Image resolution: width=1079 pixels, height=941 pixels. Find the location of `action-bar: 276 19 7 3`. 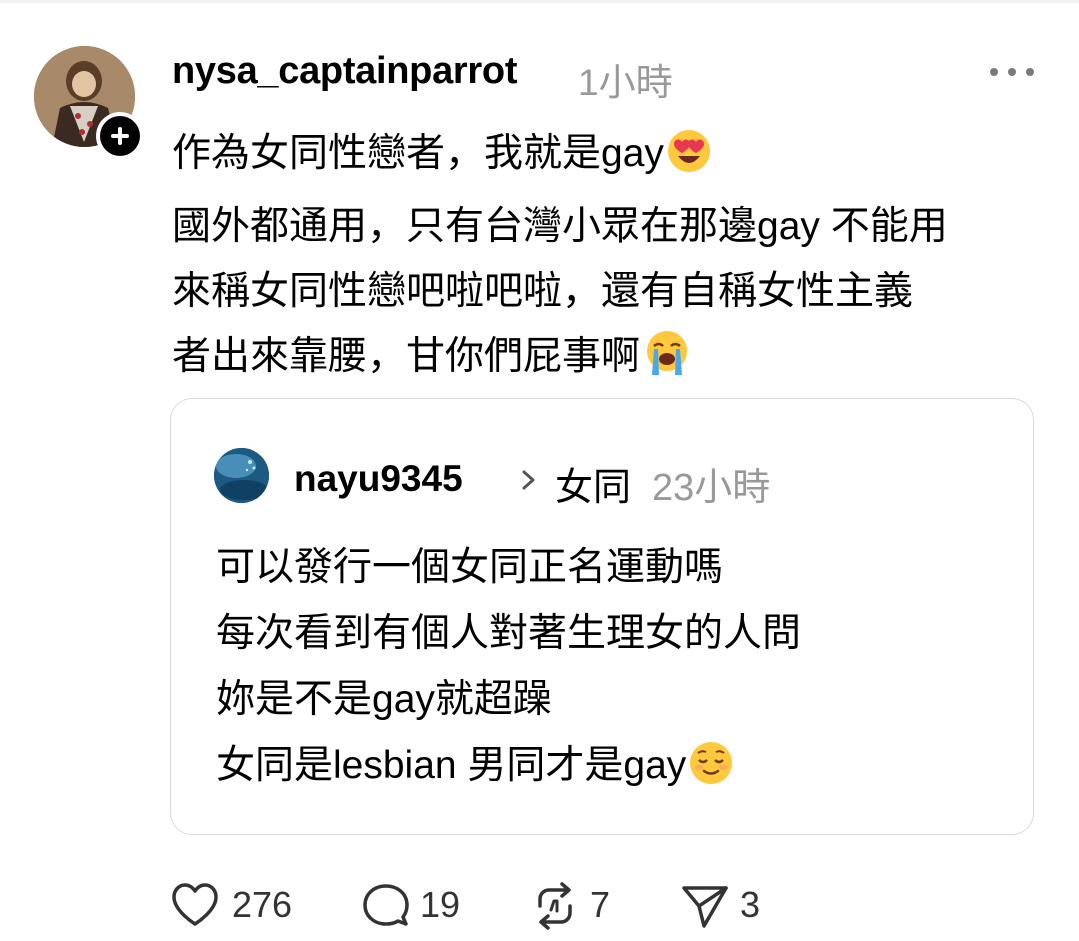

action-bar: 276 19 7 3 is located at coordinates (539, 906).